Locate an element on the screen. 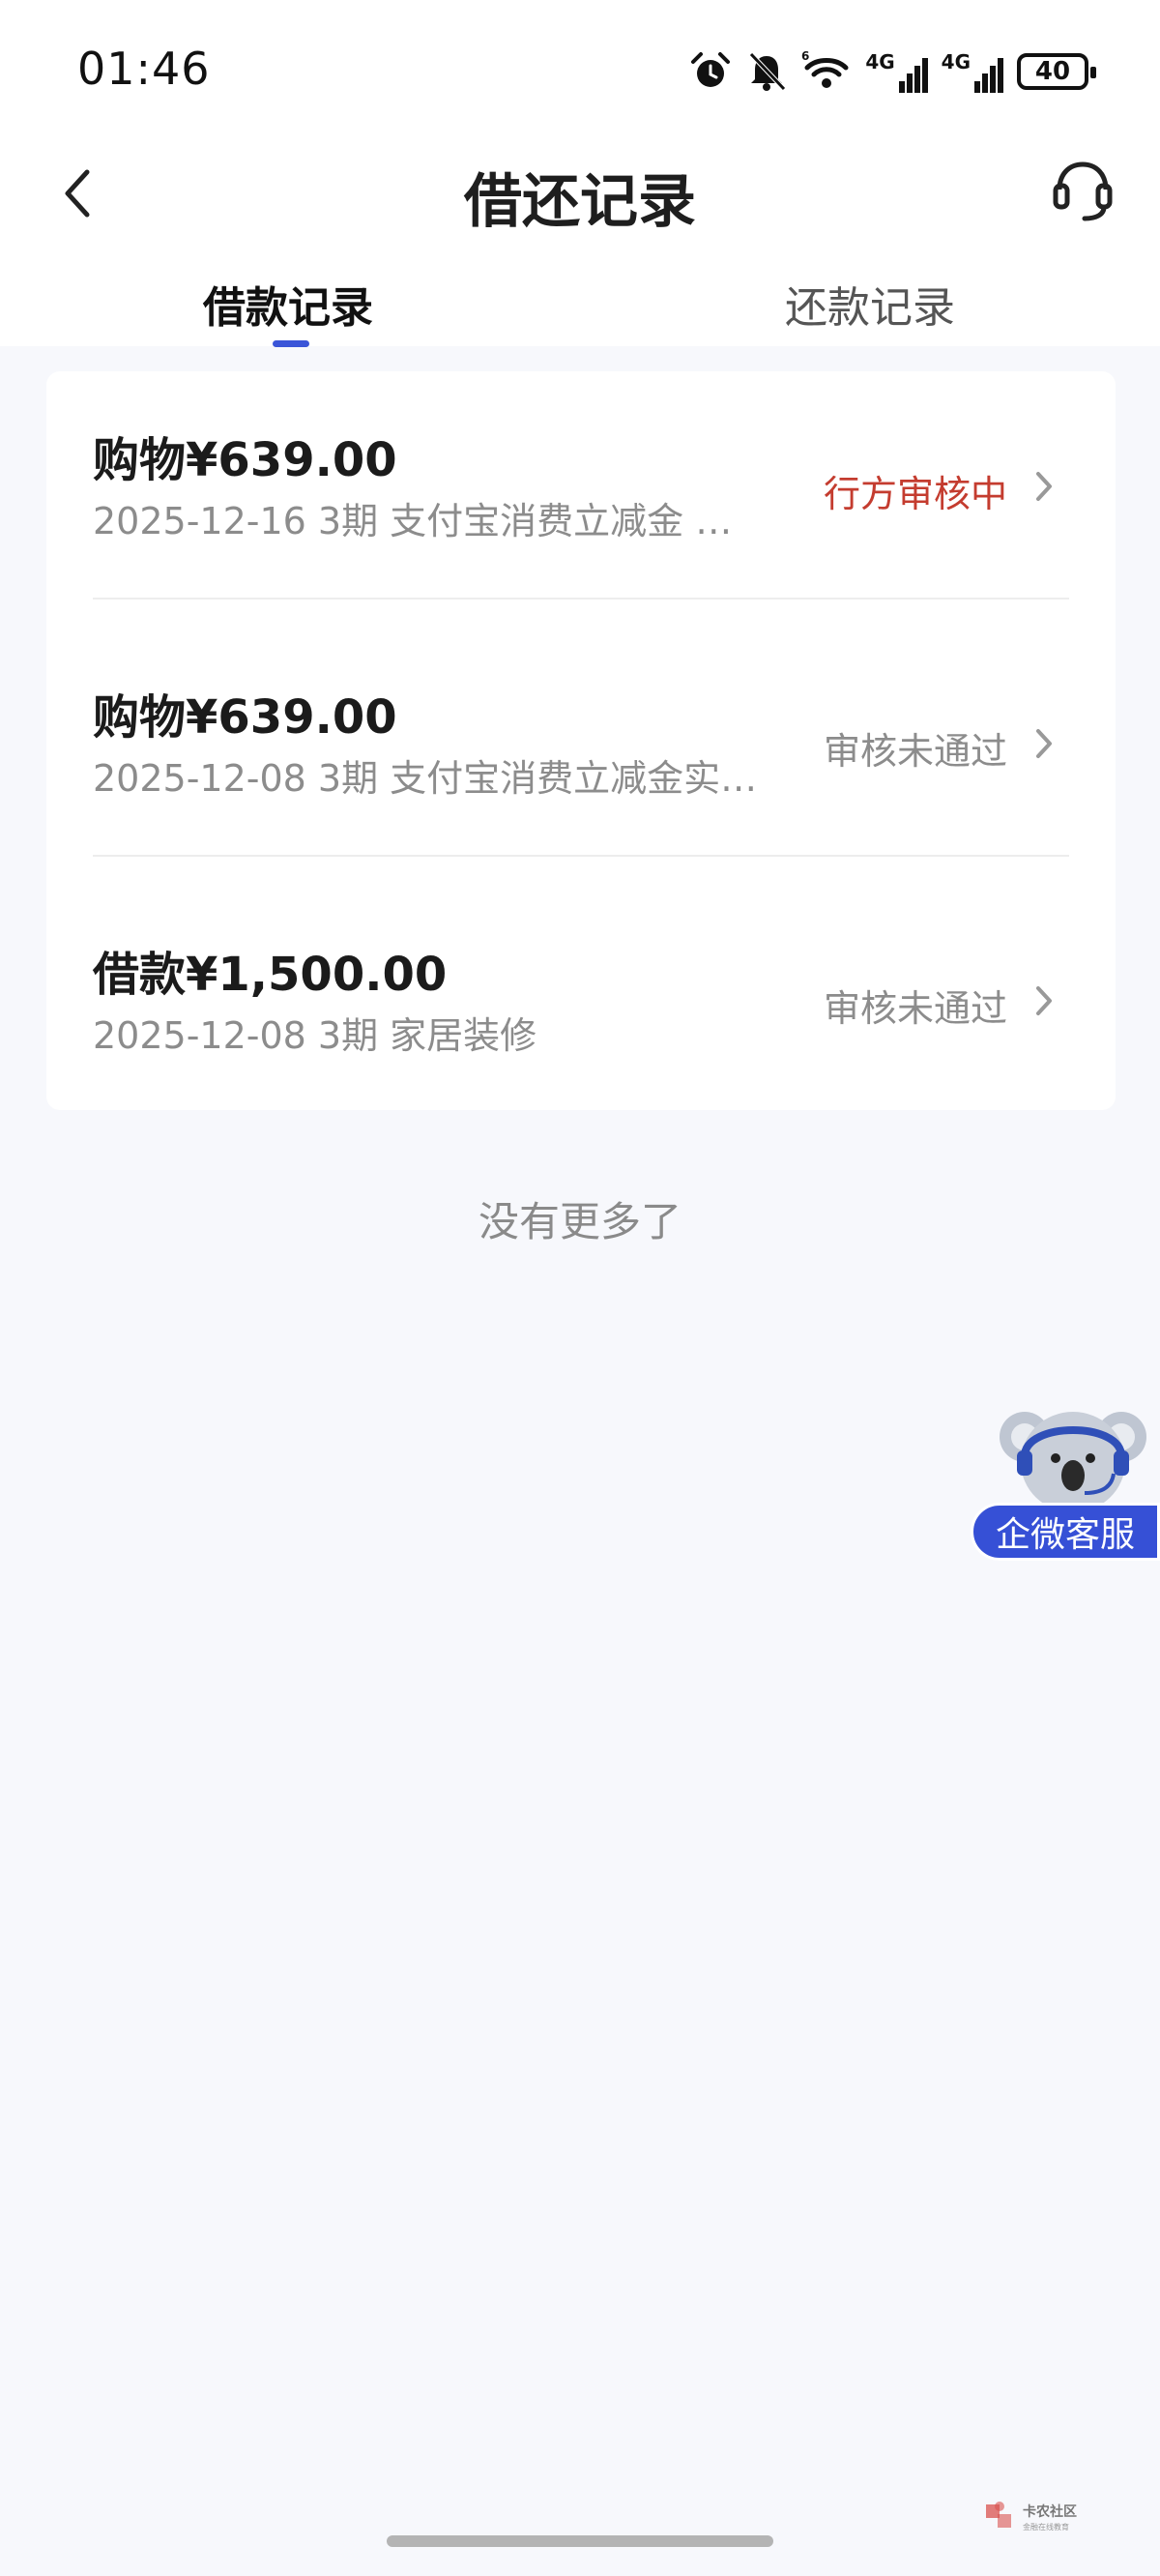  home-indicator is located at coordinates (580, 2541).